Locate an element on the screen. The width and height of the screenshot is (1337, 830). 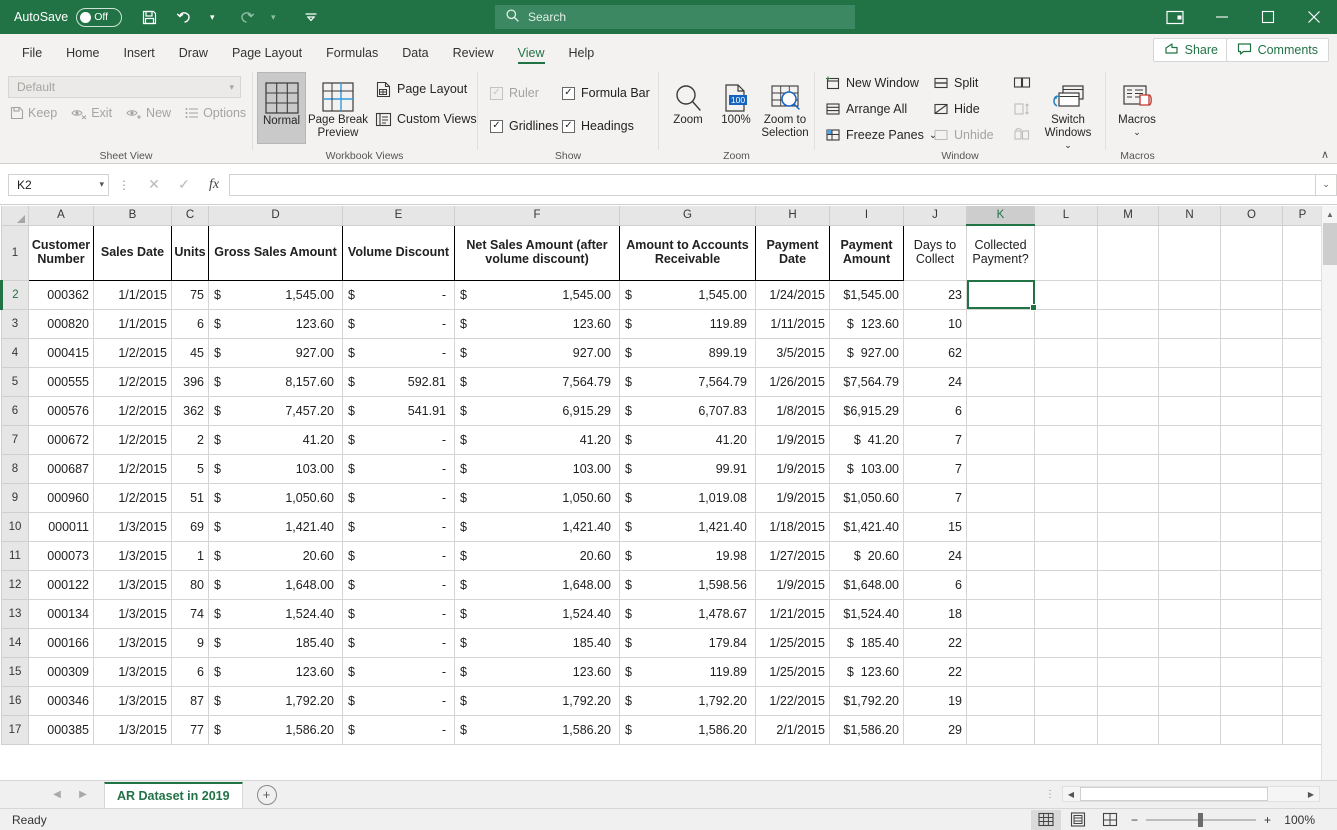
normal-view-icon is located at coordinates (1046, 819).